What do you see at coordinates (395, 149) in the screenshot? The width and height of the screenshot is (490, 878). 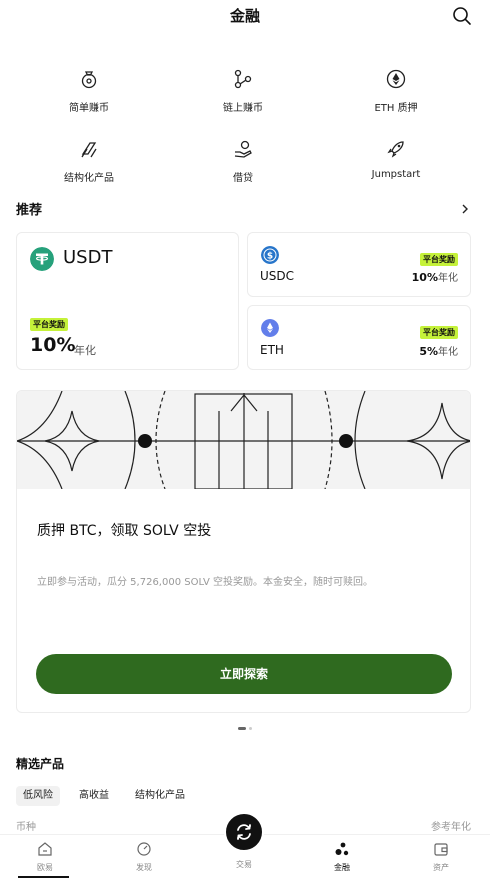 I see `rocket-icon` at bounding box center [395, 149].